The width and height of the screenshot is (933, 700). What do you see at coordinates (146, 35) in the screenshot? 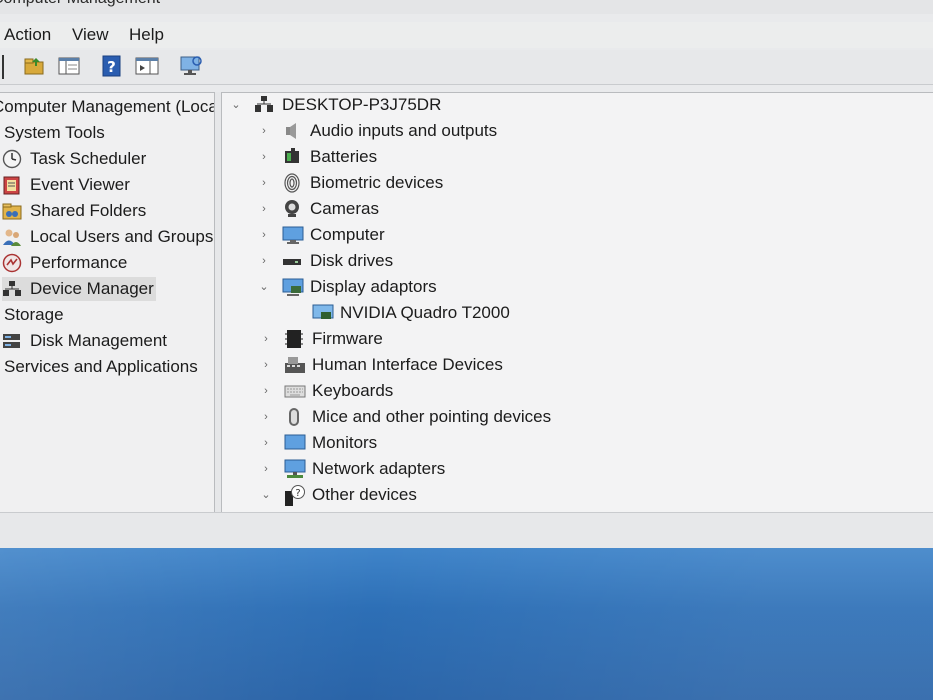
I see `menu-help: Help` at bounding box center [146, 35].